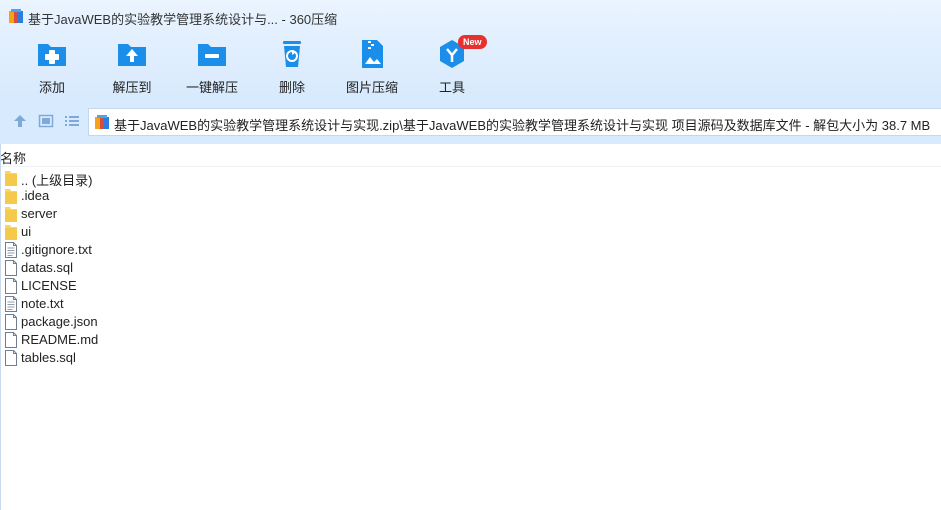 The height and width of the screenshot is (510, 941). I want to click on column-header-name: 名称, so click(13, 157).